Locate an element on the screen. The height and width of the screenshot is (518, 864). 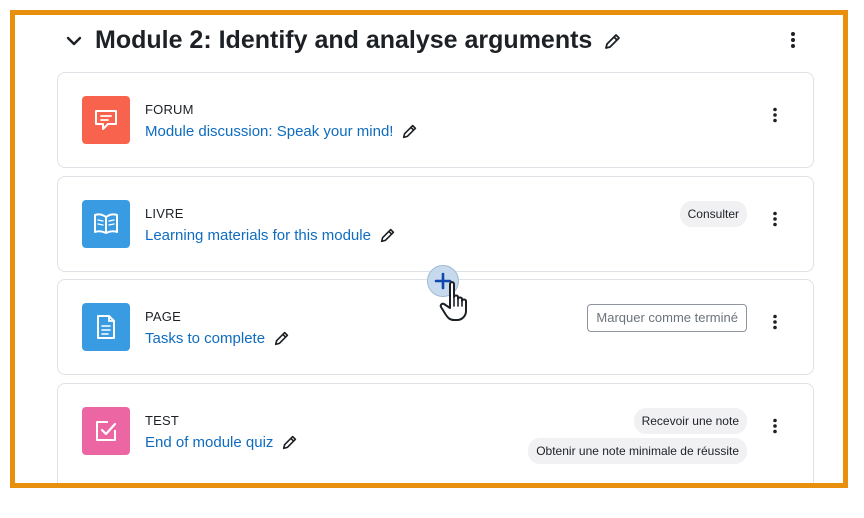
forum-icon is located at coordinates (106, 120).